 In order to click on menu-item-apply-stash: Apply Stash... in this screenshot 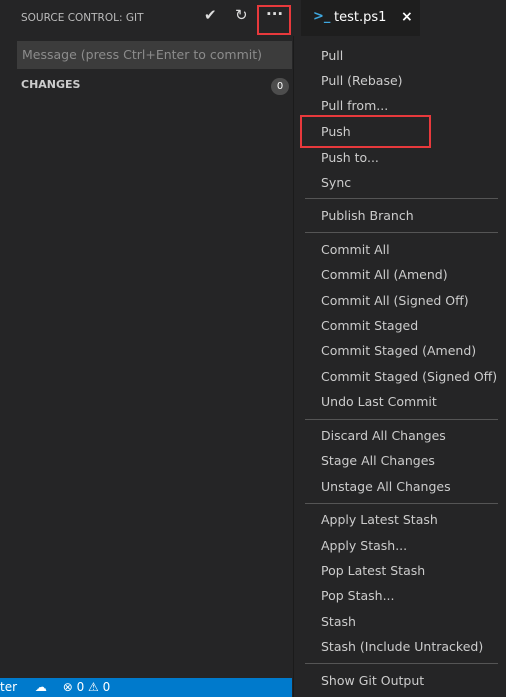, I will do `click(364, 545)`.